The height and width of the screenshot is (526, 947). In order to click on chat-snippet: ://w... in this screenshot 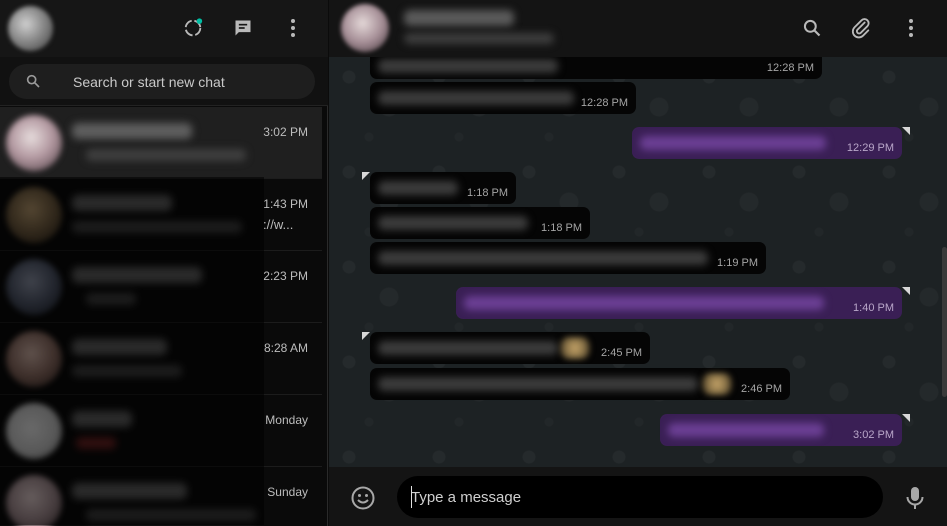, I will do `click(278, 224)`.